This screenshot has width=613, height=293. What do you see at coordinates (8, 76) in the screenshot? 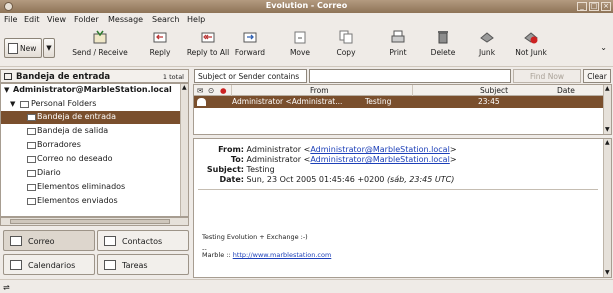
I see `folder-header-icon` at bounding box center [8, 76].